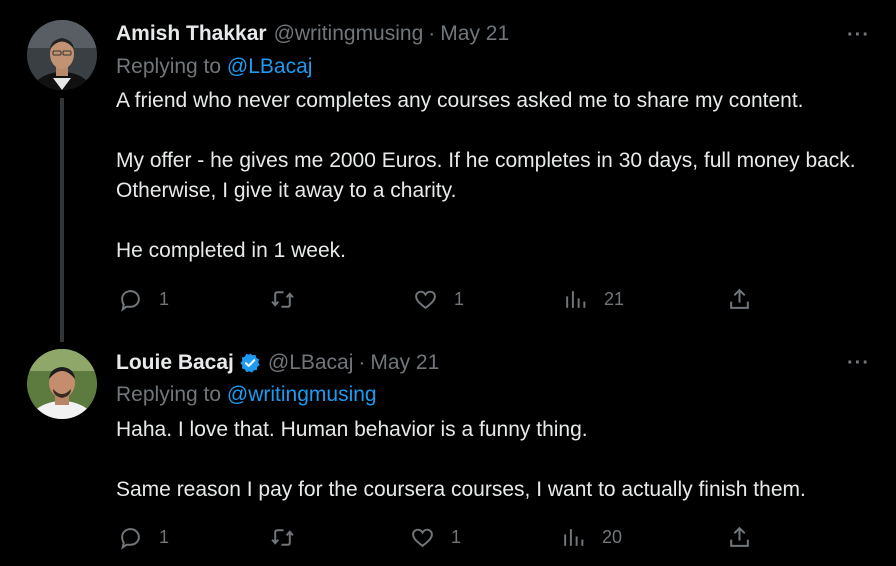 The image size is (896, 566). I want to click on replying-to: Replying to @LBacaj, so click(214, 67).